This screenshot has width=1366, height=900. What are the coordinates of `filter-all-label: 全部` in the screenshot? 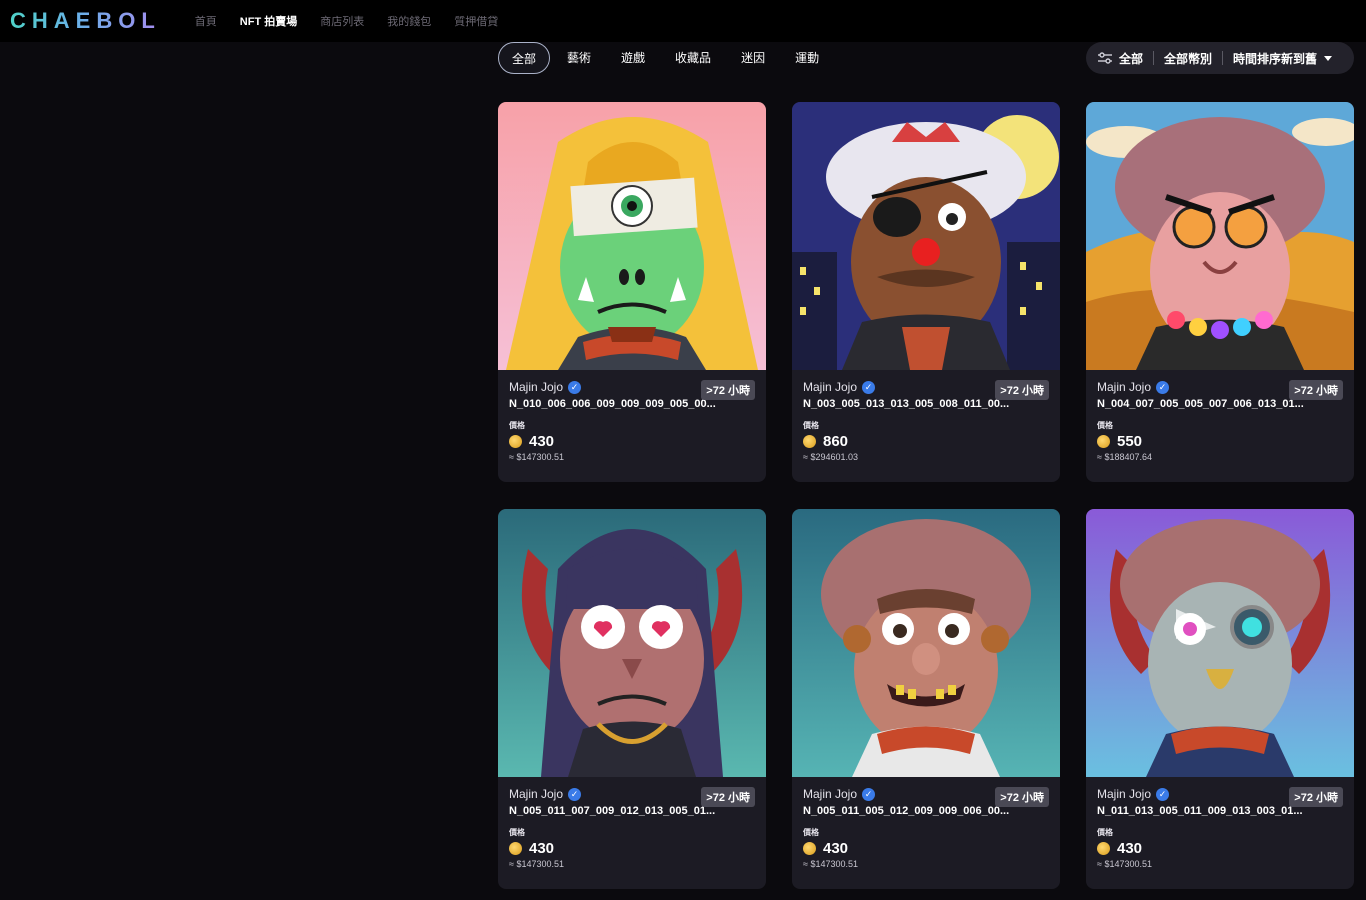 It's located at (1131, 58).